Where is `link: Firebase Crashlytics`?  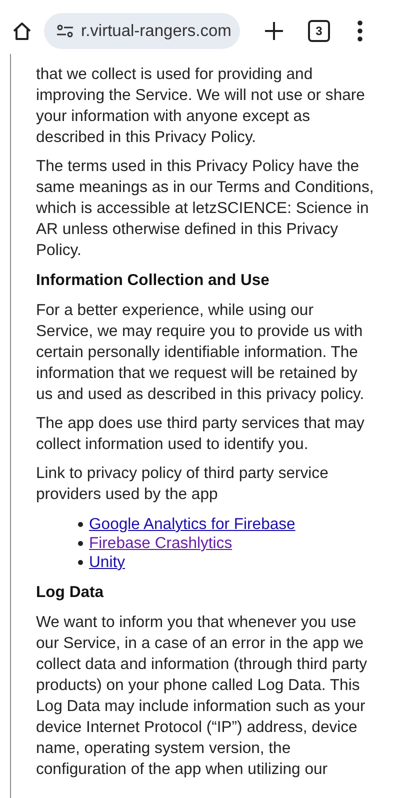
link: Firebase Crashlytics is located at coordinates (160, 543).